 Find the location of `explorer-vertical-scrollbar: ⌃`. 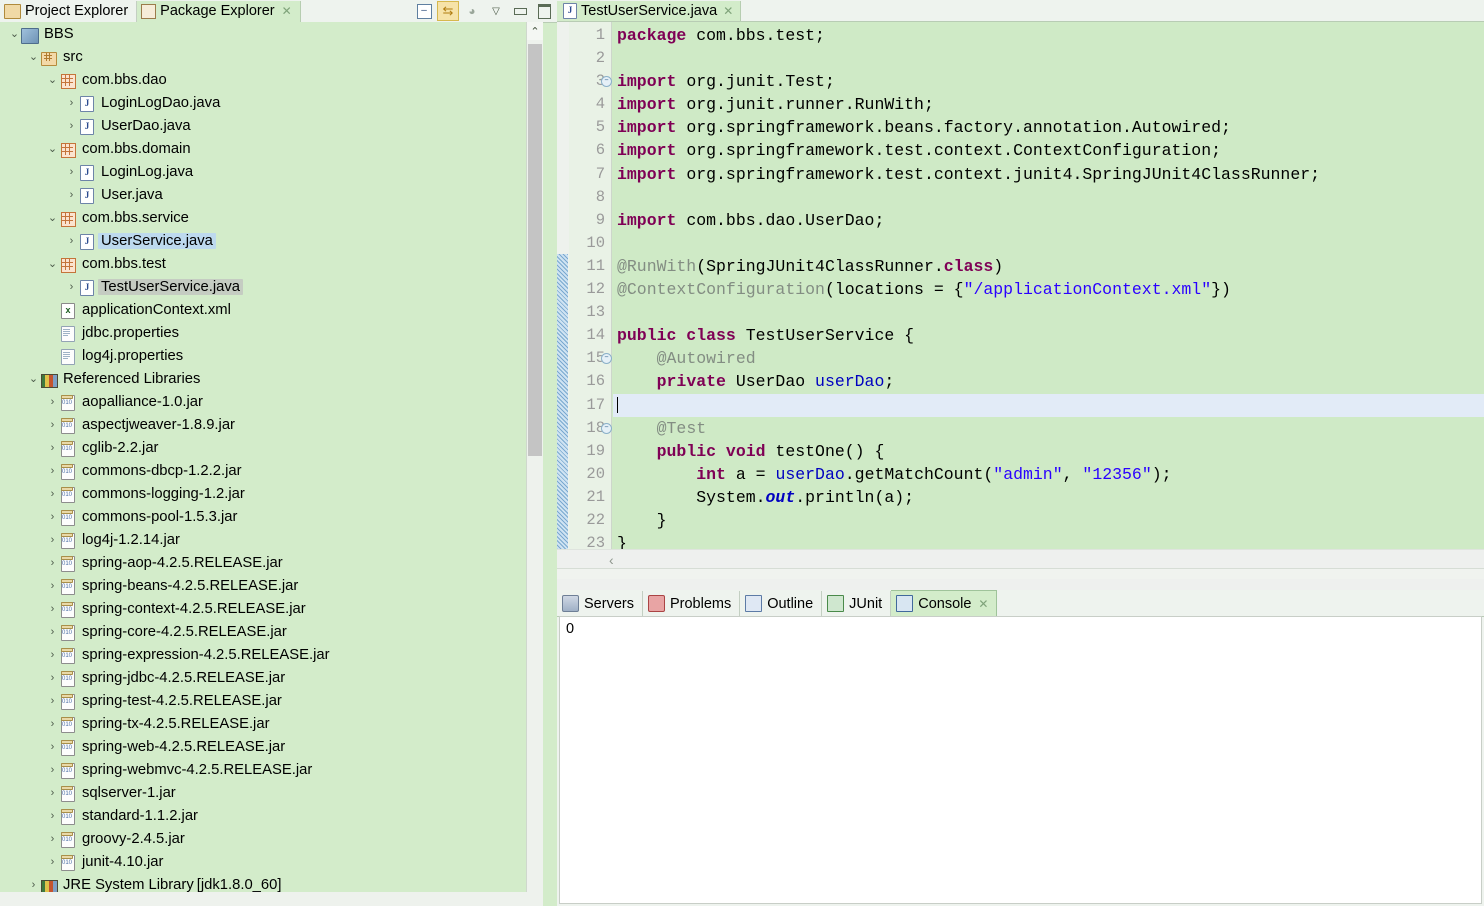

explorer-vertical-scrollbar: ⌃ is located at coordinates (534, 464).